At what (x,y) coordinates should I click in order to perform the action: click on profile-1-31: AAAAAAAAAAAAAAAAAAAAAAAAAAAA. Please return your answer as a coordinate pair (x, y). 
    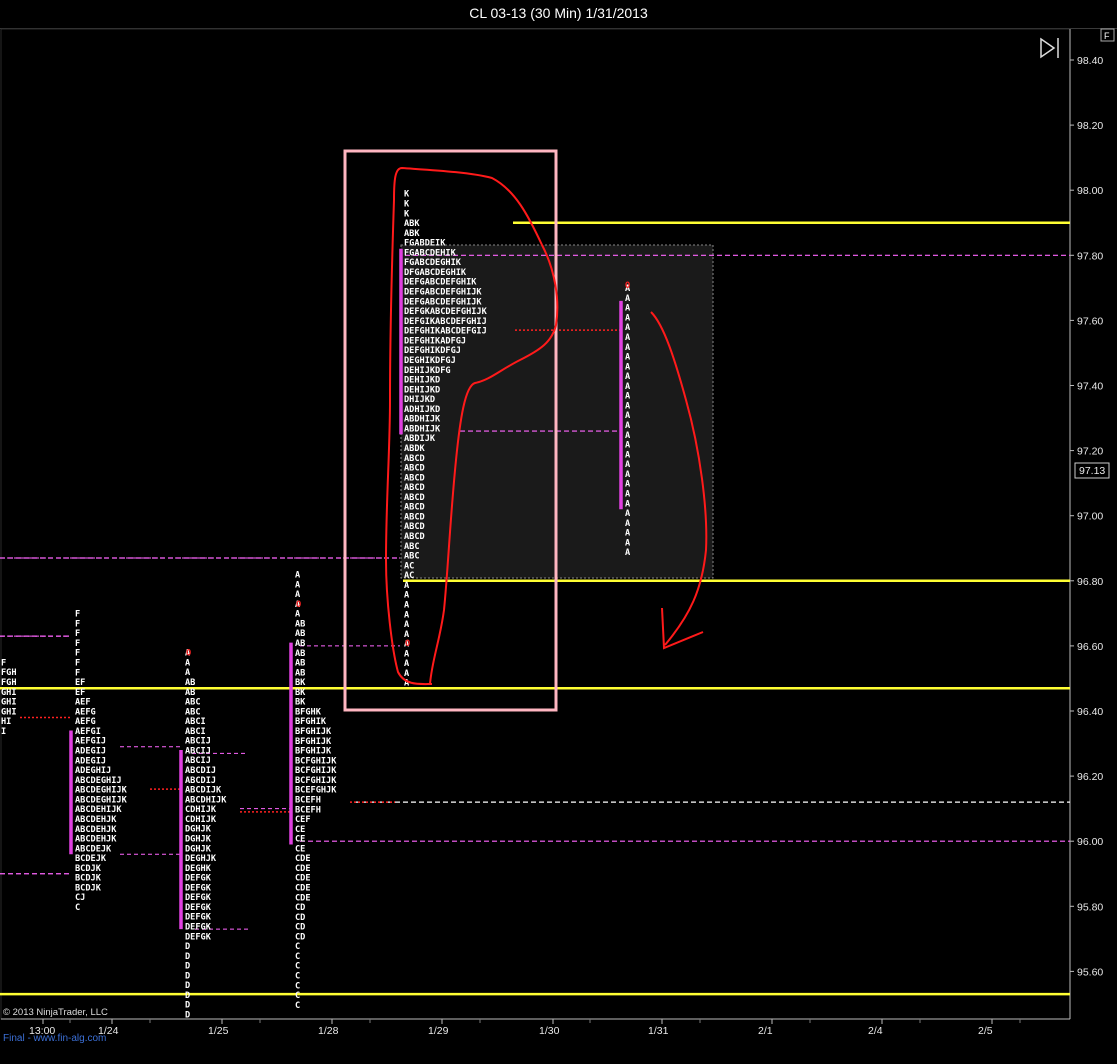
    Looking at the image, I should click on (628, 421).